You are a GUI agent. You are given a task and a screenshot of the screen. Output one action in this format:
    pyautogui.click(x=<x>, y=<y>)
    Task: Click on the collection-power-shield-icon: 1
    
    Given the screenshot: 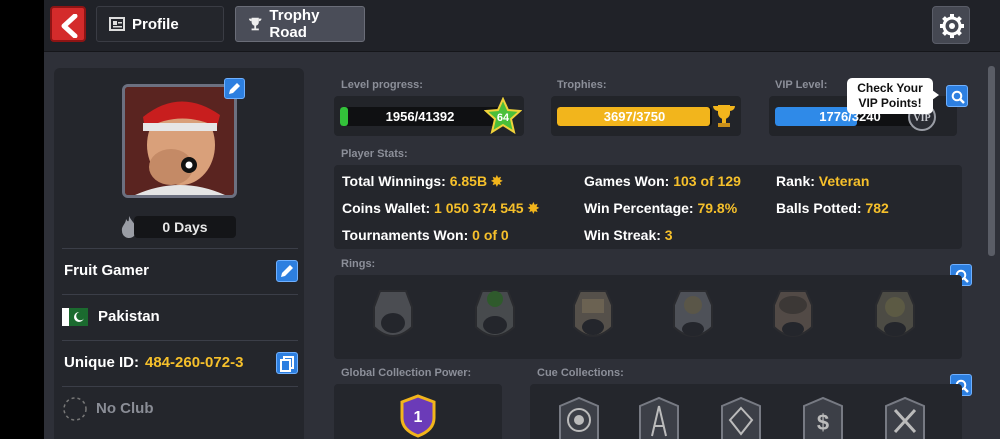 What is the action you would take?
    pyautogui.click(x=418, y=416)
    